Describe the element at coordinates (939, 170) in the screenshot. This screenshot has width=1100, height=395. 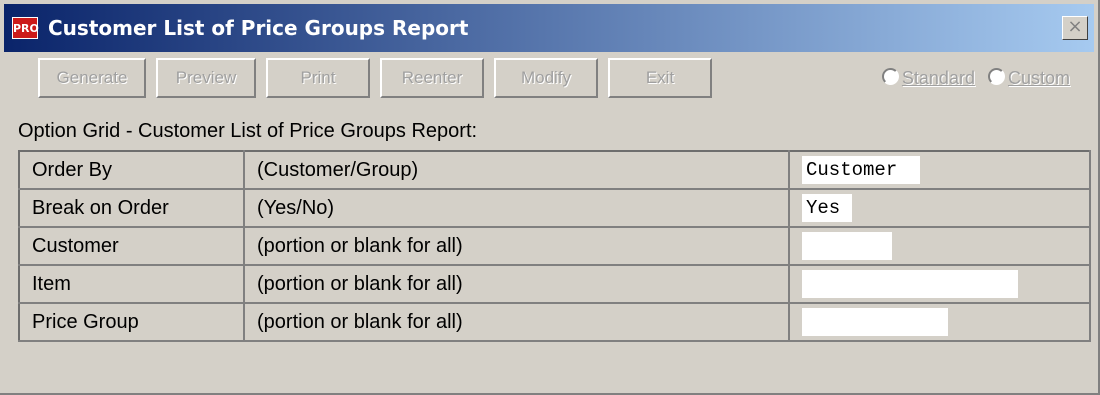
I see `option-value-cell: Customer` at that location.